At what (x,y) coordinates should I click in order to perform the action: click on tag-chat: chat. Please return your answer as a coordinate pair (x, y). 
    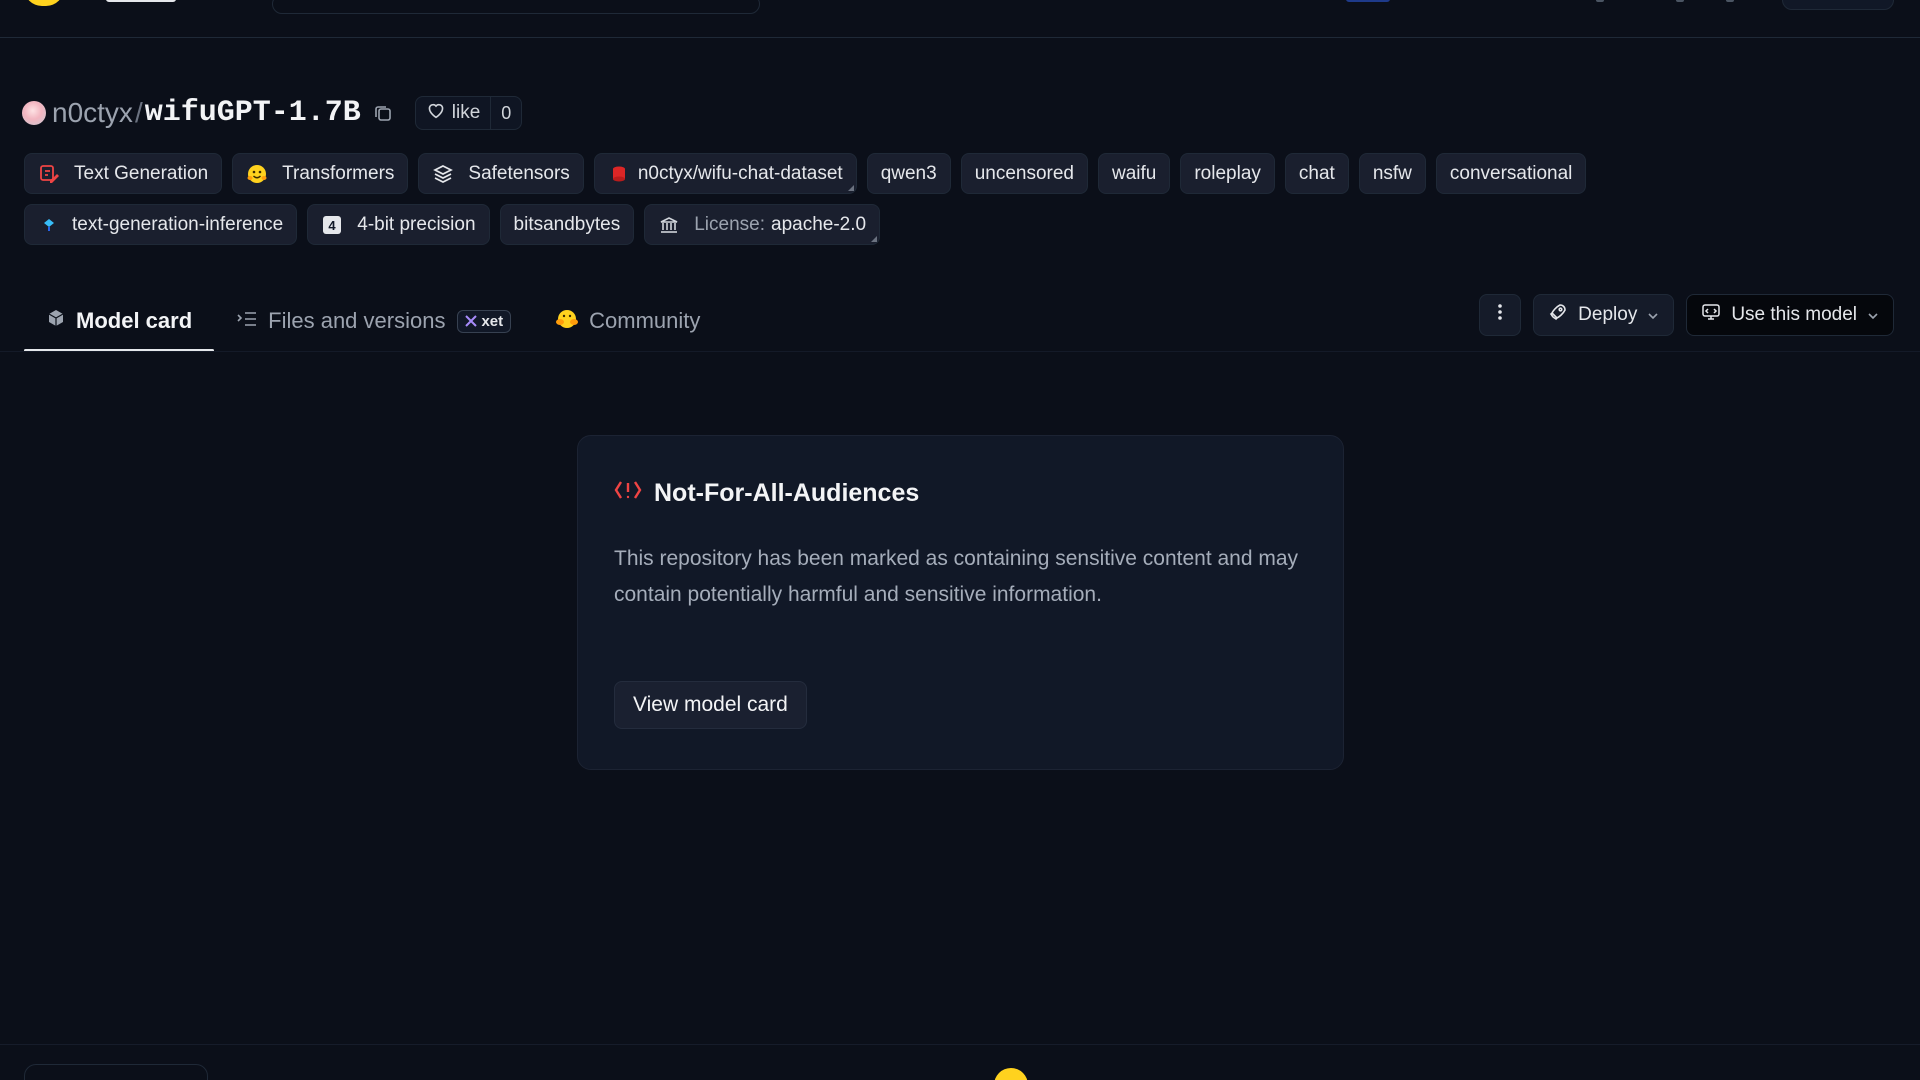
    Looking at the image, I should click on (1316, 173).